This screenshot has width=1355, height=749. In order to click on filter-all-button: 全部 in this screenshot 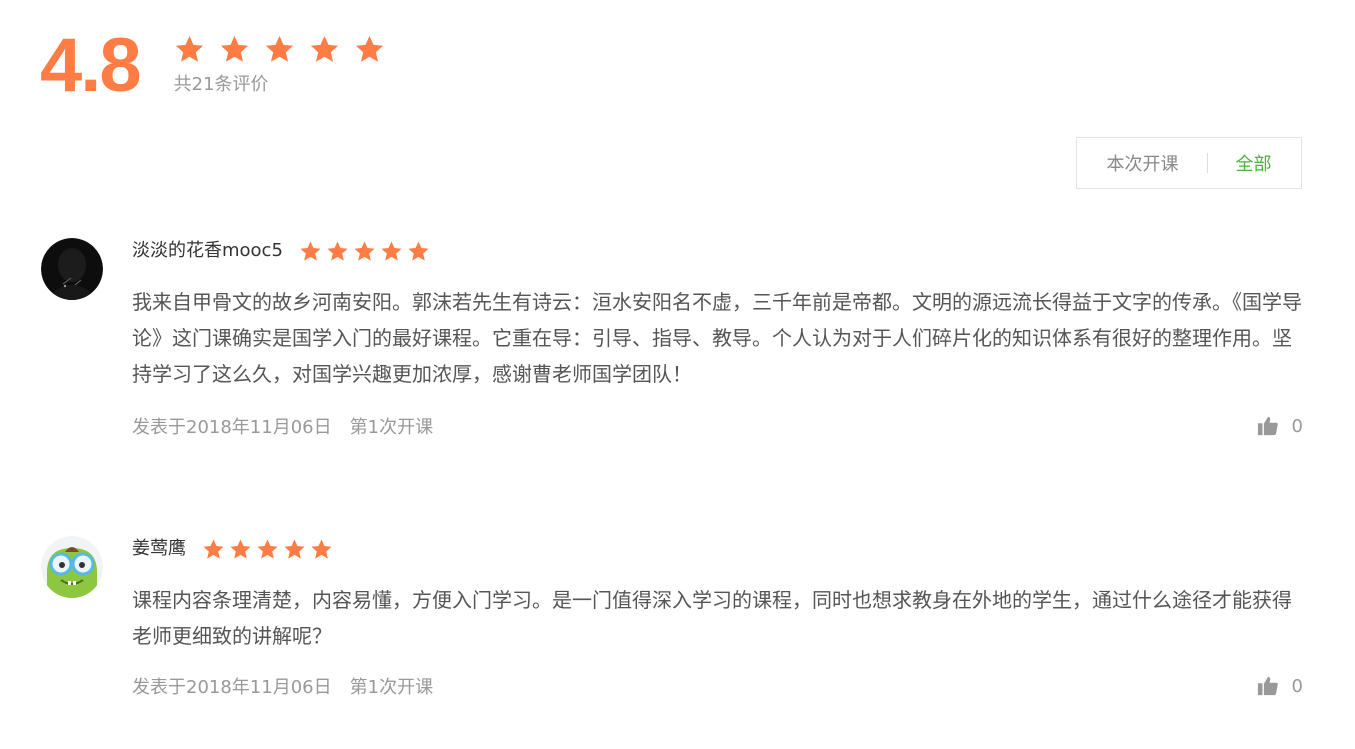, I will do `click(1254, 163)`.